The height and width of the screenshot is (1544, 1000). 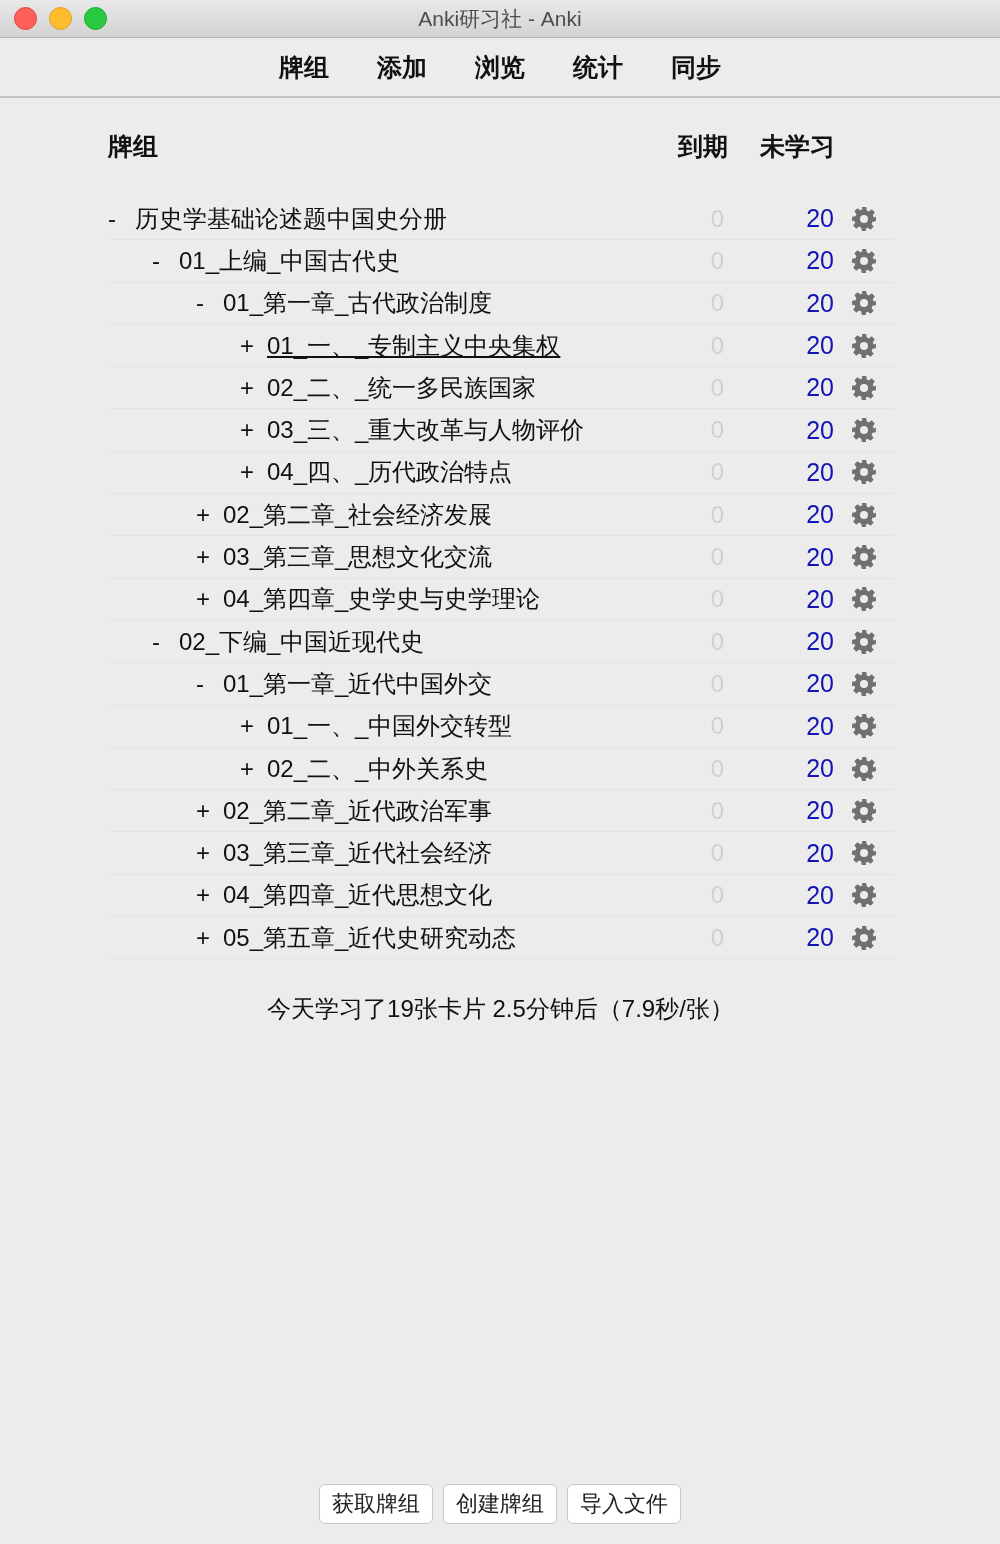 I want to click on deck-link: 01_上编_中国古代史, so click(x=290, y=260).